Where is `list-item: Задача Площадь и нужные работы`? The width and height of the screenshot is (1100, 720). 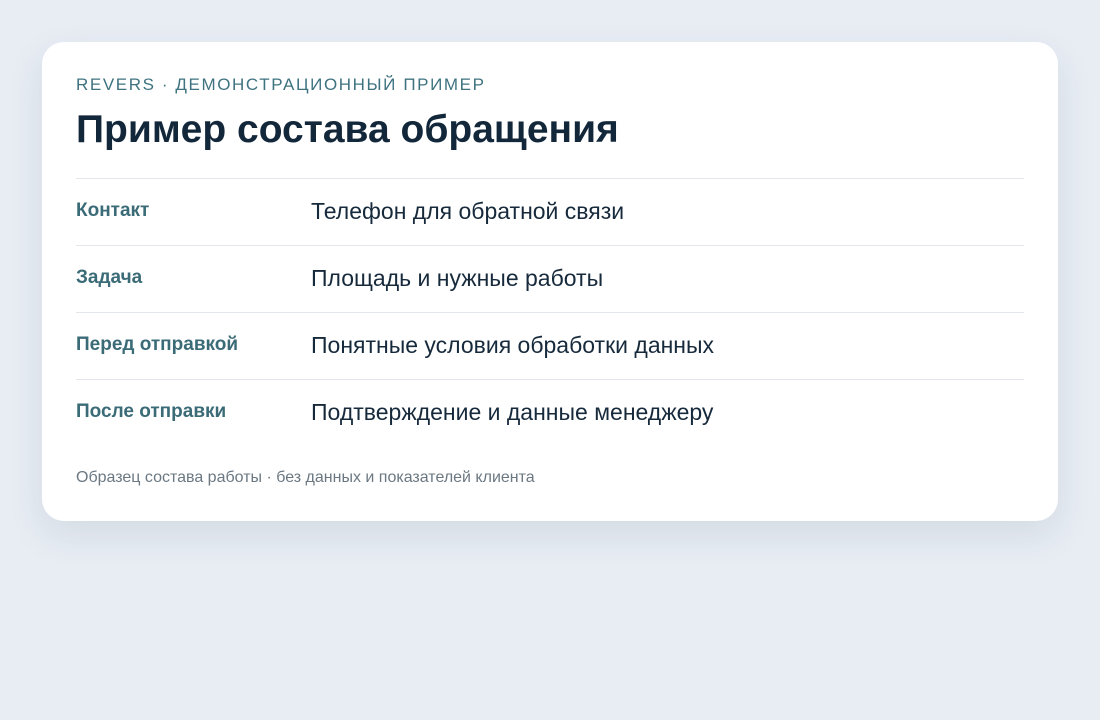
list-item: Задача Площадь и нужные работы is located at coordinates (550, 279).